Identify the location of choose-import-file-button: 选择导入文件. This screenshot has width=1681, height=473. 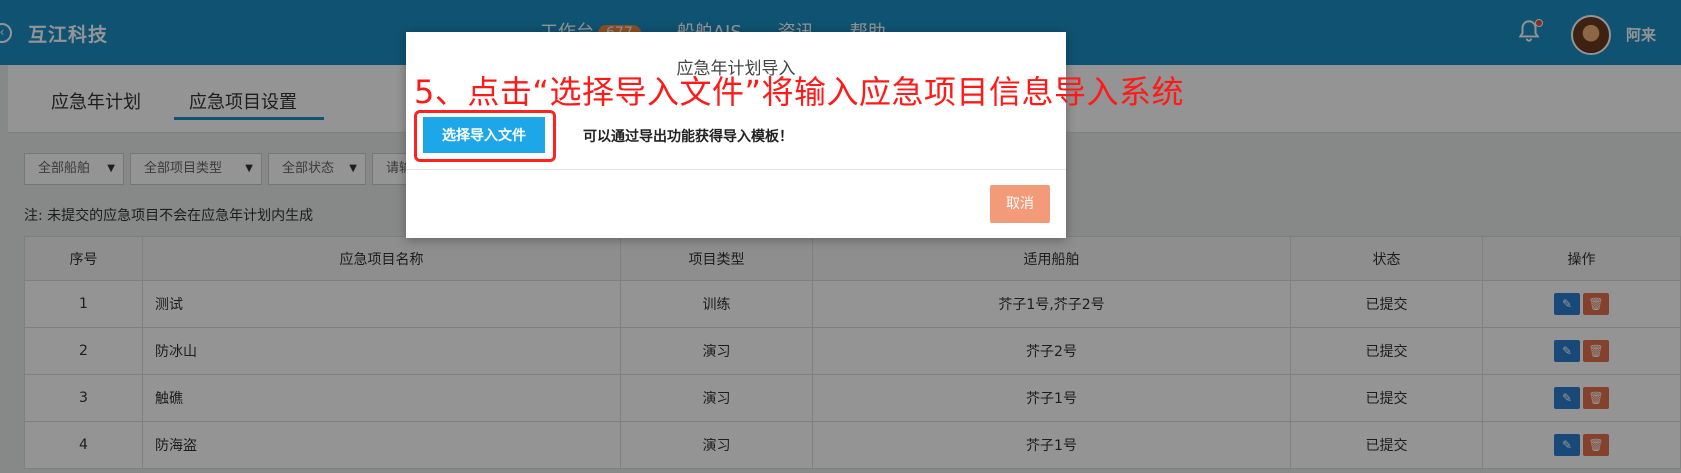
(484, 135).